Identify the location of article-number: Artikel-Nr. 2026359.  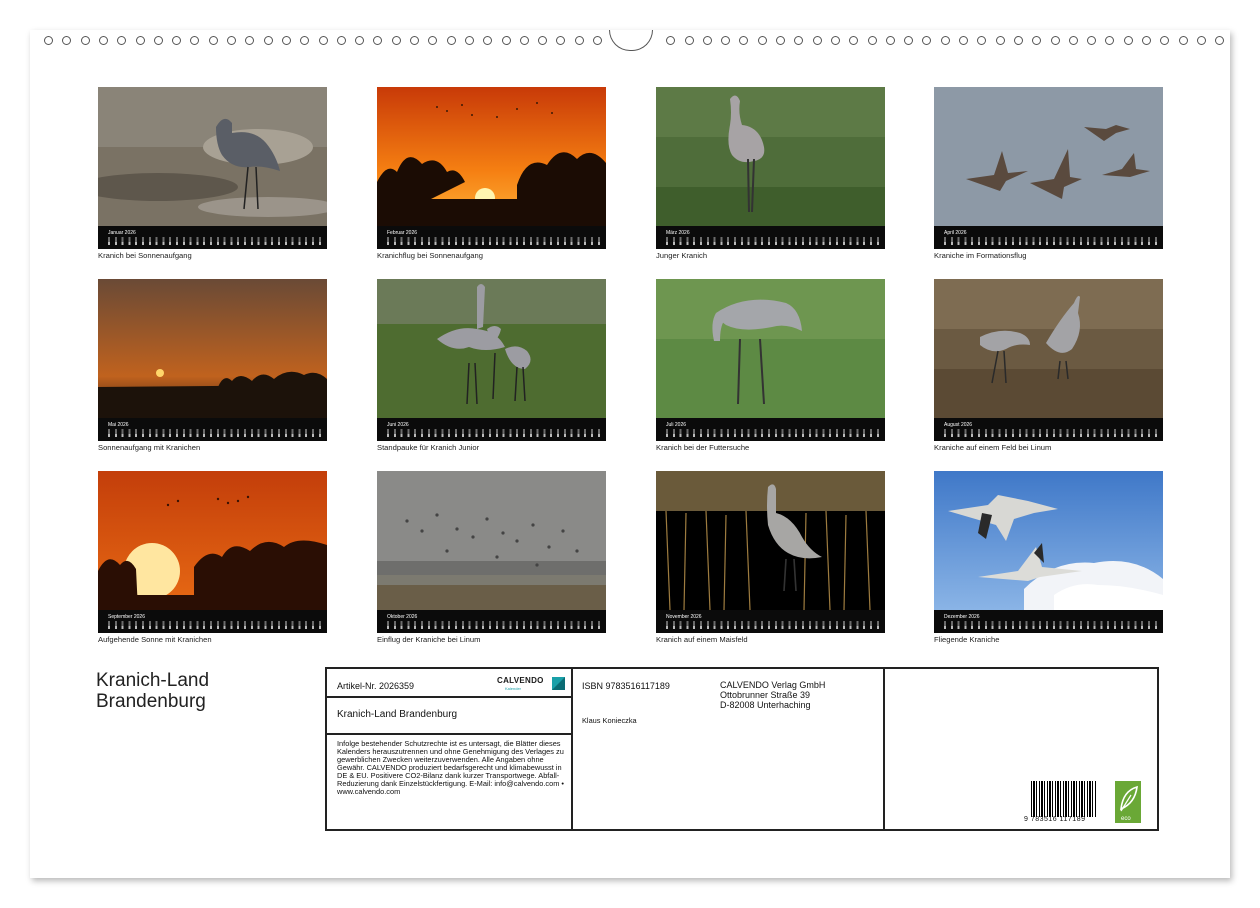
(376, 686).